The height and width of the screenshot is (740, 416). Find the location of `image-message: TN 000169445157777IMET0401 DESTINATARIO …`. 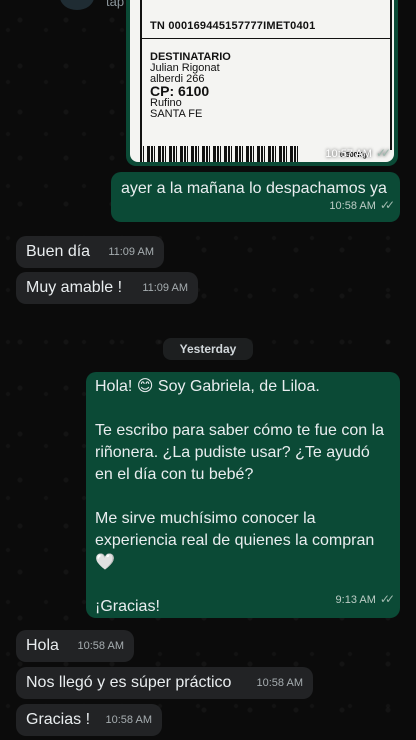

image-message: TN 000169445157777IMET0401 DESTINATARIO … is located at coordinates (262, 83).